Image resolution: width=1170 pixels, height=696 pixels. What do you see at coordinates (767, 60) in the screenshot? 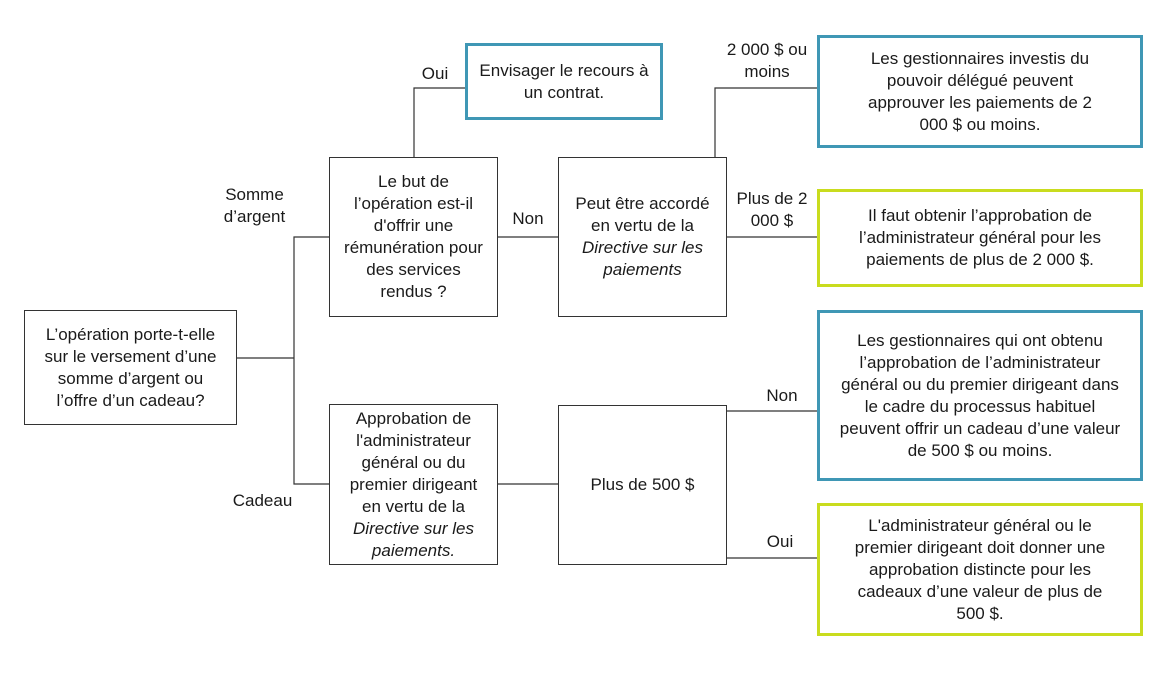
I see `label-le-2000: 2 000 $ ou moins` at bounding box center [767, 60].